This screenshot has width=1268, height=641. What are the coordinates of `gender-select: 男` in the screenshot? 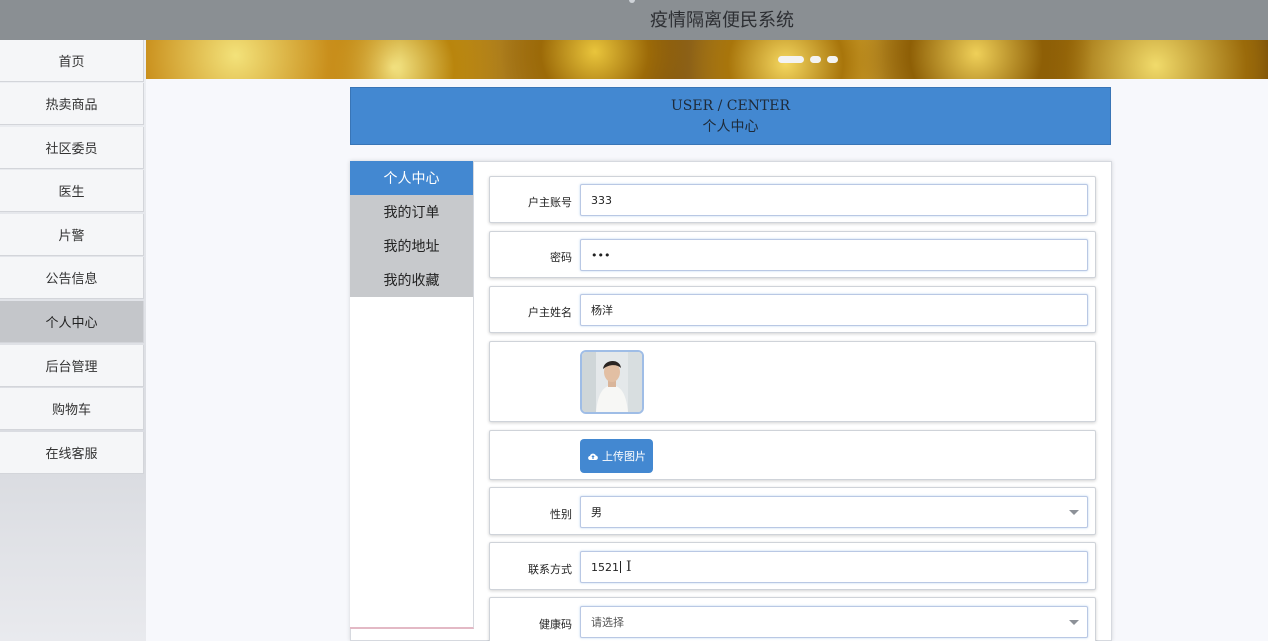 It's located at (834, 512).